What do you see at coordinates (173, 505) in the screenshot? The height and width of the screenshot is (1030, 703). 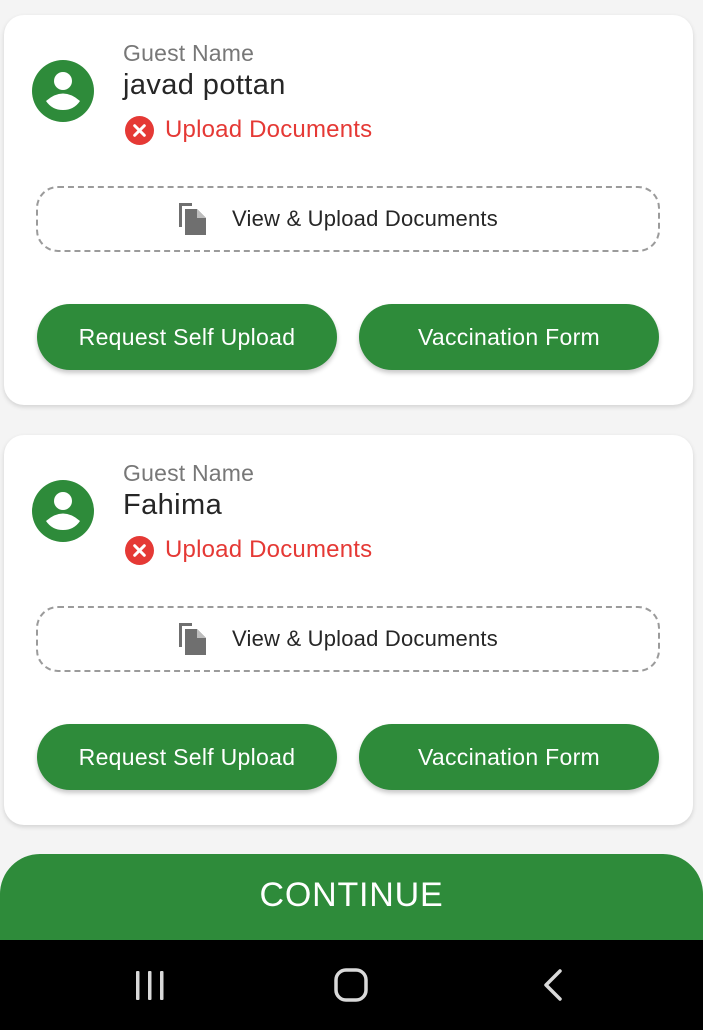 I see `guest-name: Fahima` at bounding box center [173, 505].